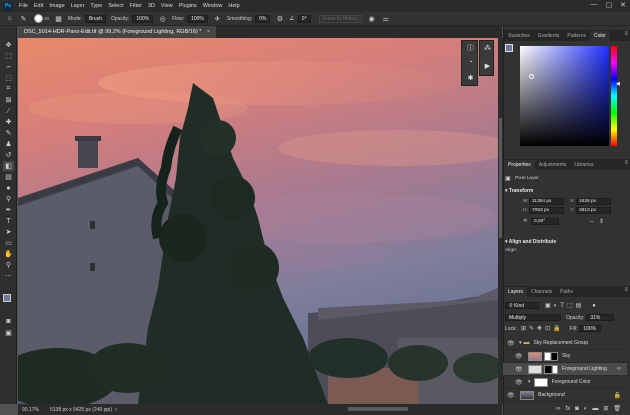 The height and width of the screenshot is (415, 630). Describe the element at coordinates (617, 395) in the screenshot. I see `lock-icon: 🔒` at that location.